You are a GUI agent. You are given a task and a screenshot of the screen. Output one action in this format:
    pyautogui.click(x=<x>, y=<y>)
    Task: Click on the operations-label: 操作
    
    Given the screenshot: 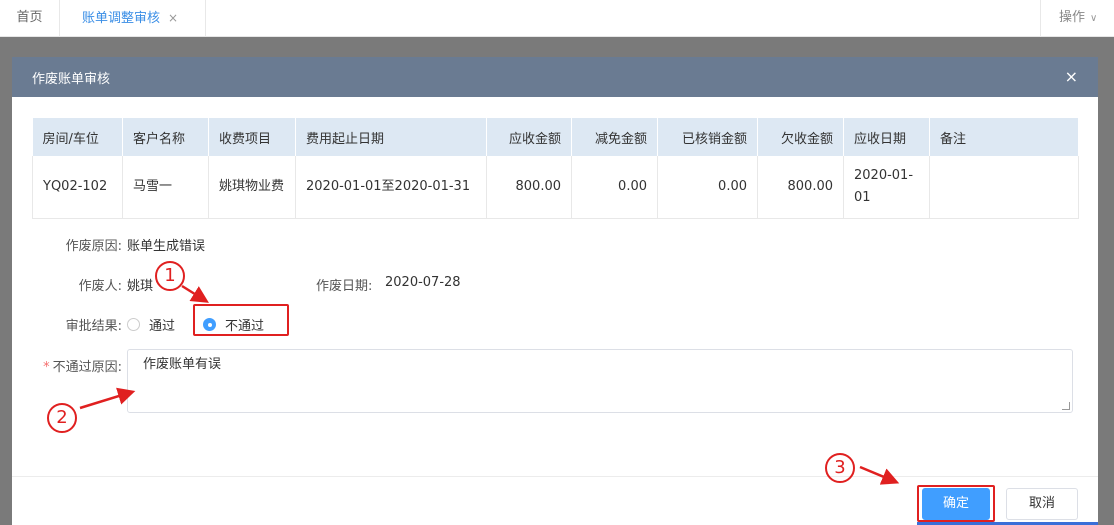 What is the action you would take?
    pyautogui.click(x=1072, y=17)
    